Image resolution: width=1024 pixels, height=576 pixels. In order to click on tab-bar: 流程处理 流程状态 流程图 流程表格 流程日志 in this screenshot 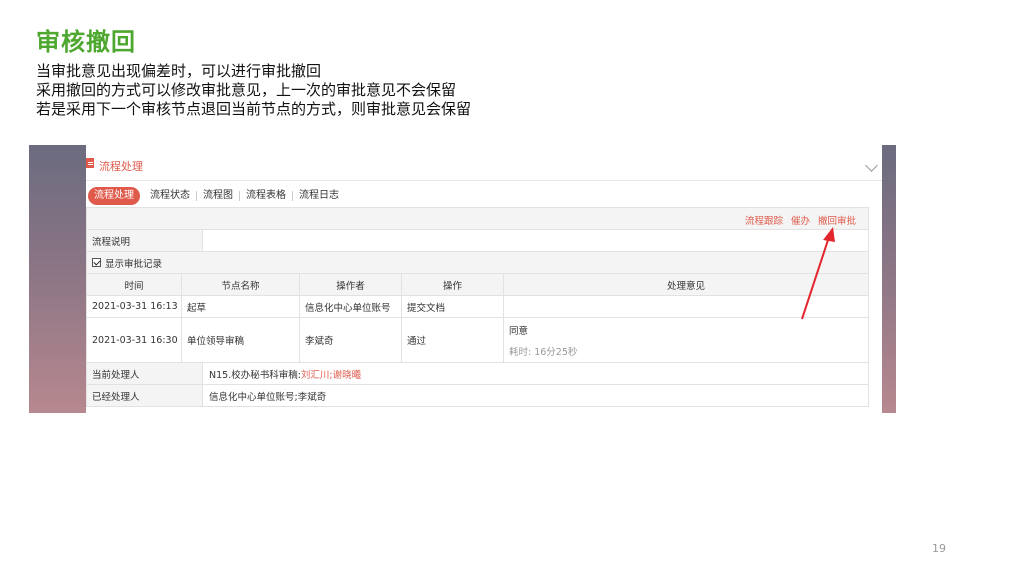, I will do `click(216, 196)`.